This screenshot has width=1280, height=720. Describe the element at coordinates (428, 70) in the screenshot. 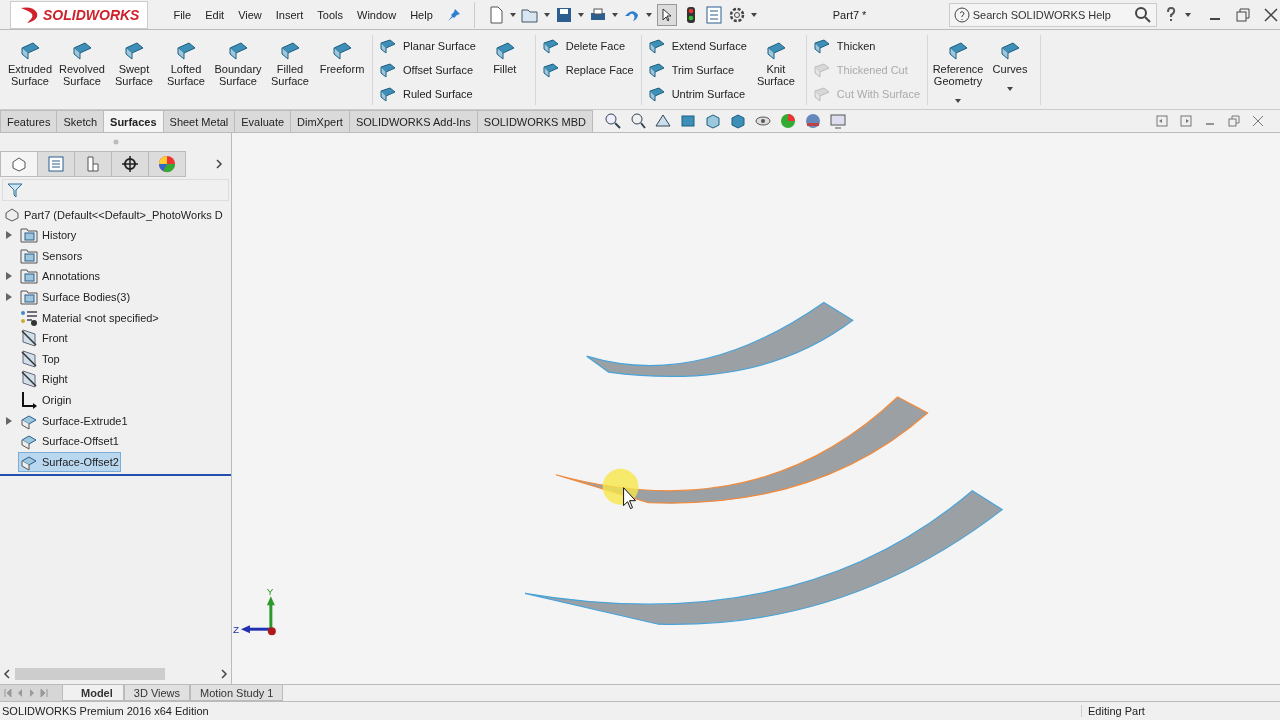

I see `ribbon-command: Offset Surface` at that location.